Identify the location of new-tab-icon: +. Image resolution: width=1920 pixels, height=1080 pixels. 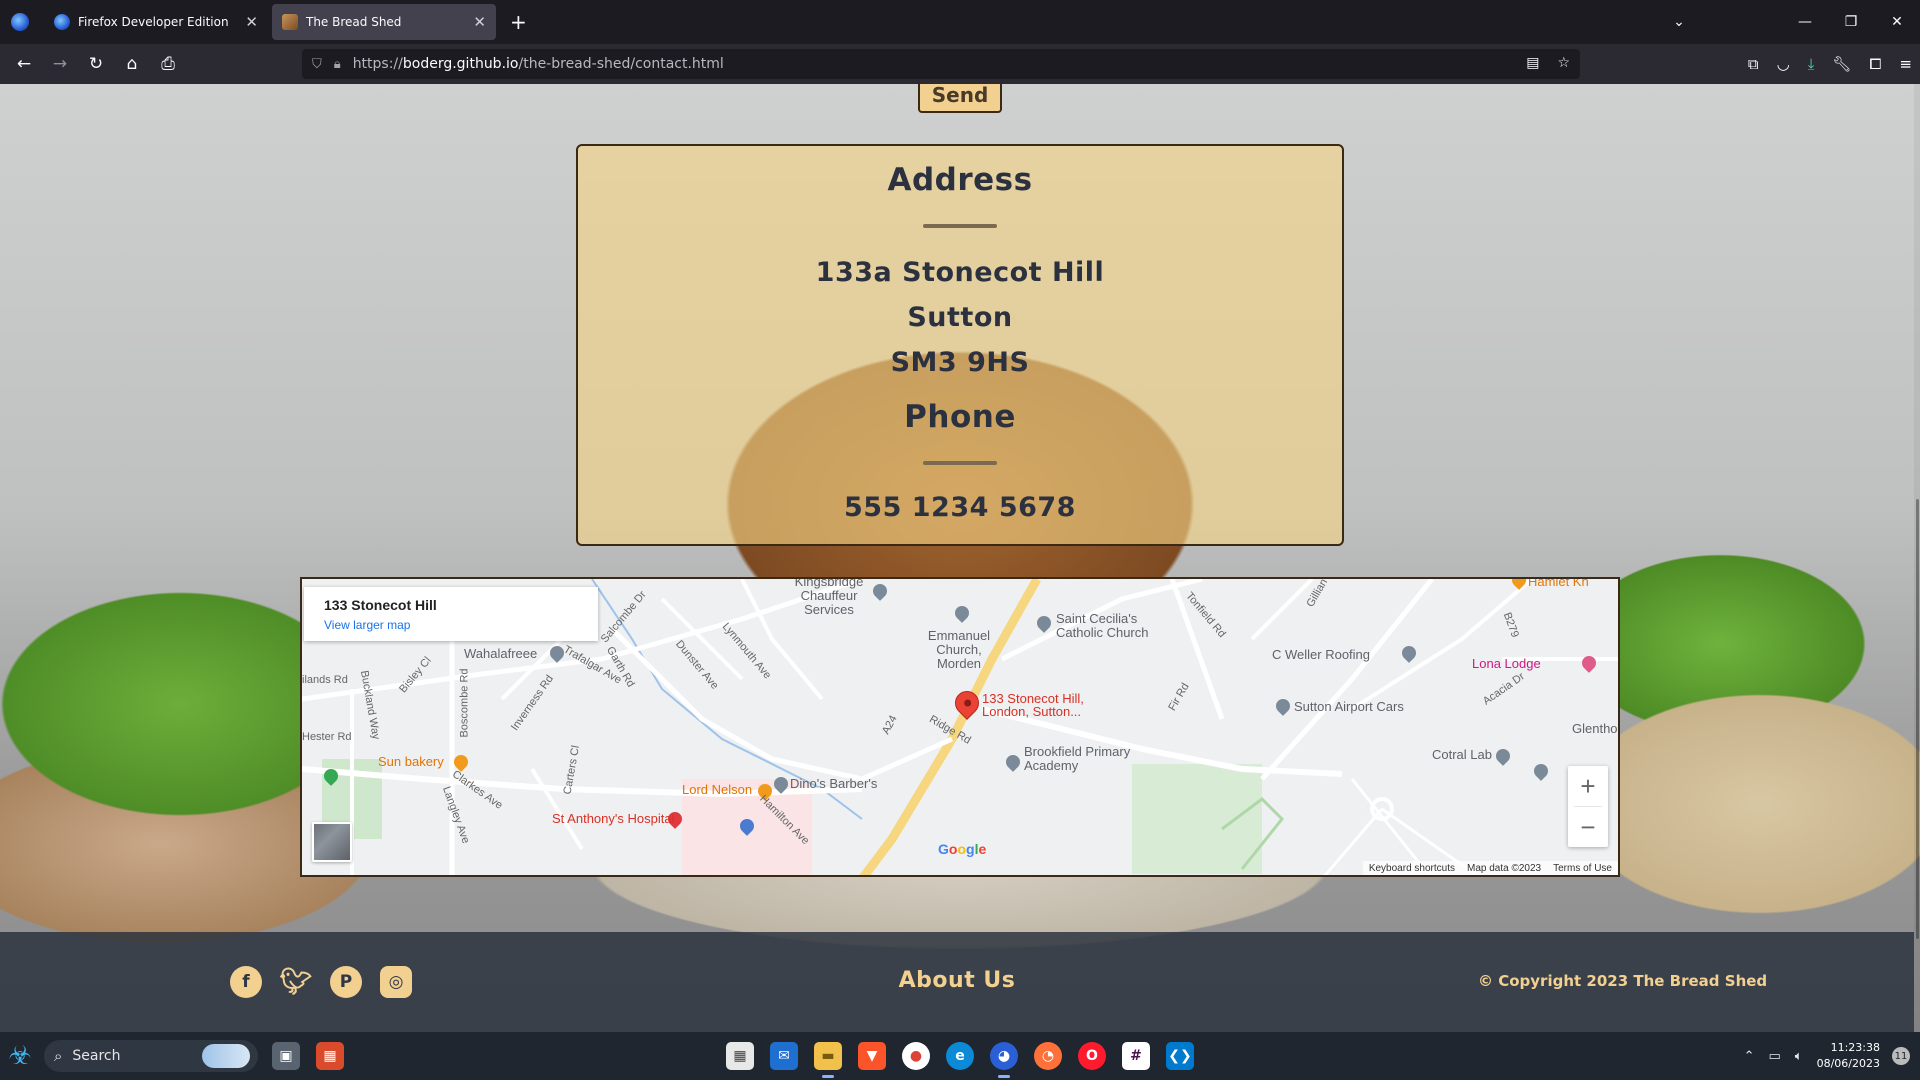
(518, 22).